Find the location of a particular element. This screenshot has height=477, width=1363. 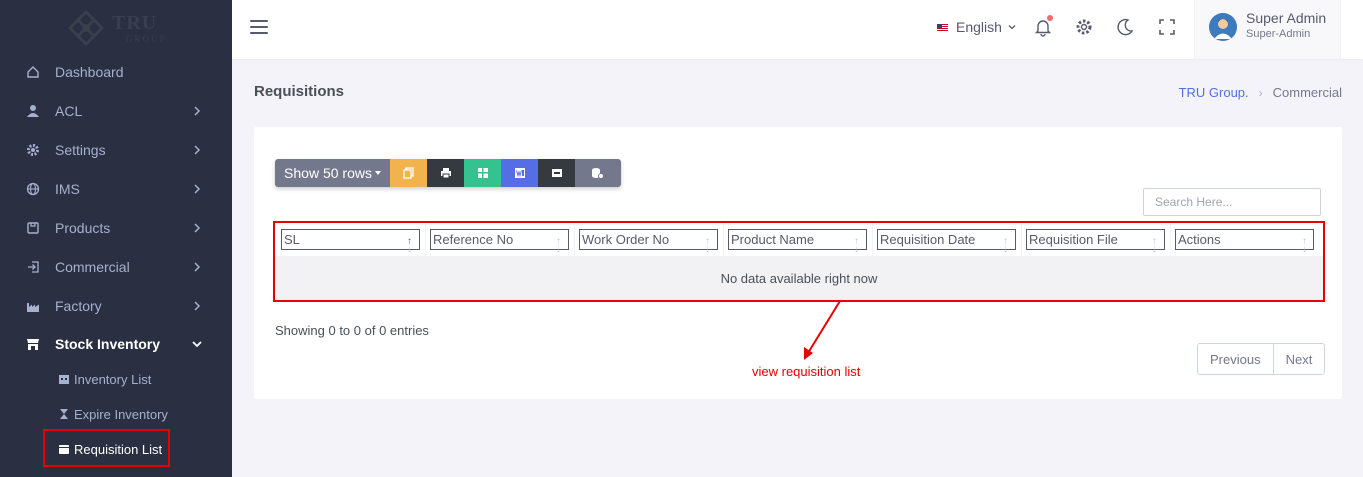

show-rows-button: Show 50 rows is located at coordinates (332, 173).